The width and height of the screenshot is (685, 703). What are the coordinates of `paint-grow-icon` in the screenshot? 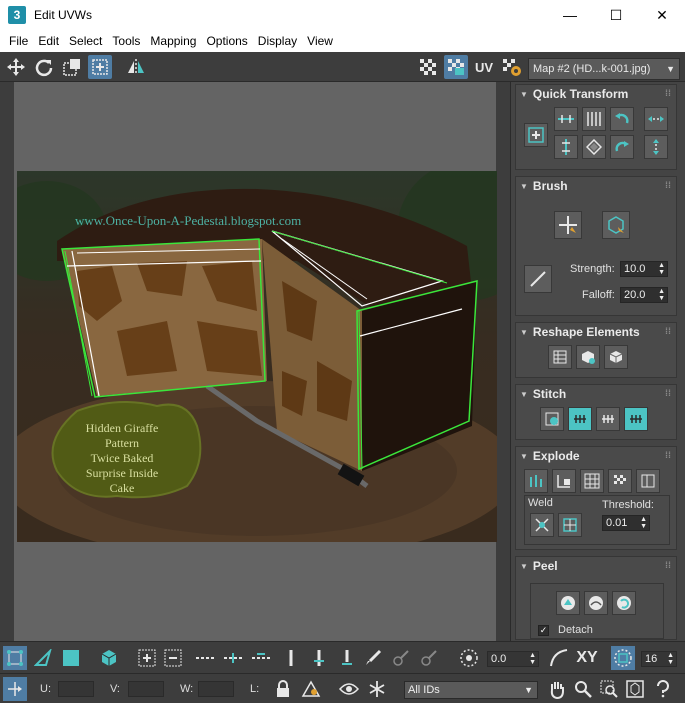 It's located at (401, 658).